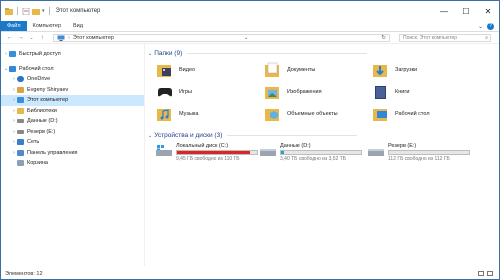 Image resolution: width=500 pixels, height=280 pixels. I want to click on details-view-icon, so click(481, 273).